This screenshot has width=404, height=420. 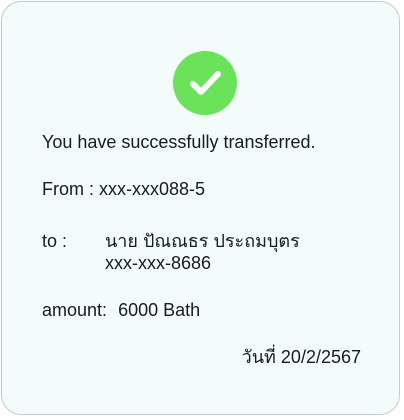 What do you see at coordinates (158, 263) in the screenshot?
I see `recipient-account: xxx-xxx-8686` at bounding box center [158, 263].